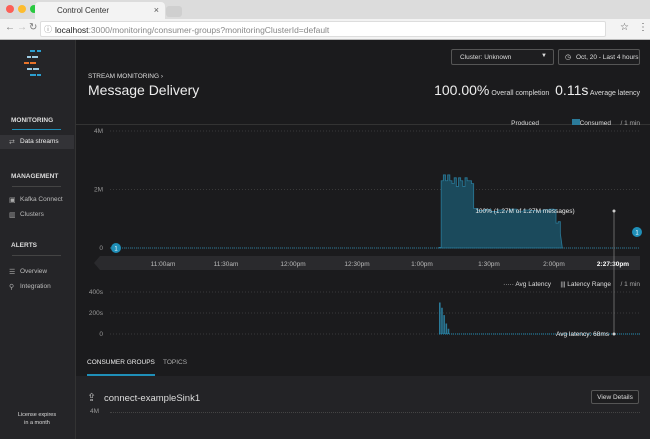 The height and width of the screenshot is (439, 650). I want to click on y-tick: 2M, so click(98, 190).